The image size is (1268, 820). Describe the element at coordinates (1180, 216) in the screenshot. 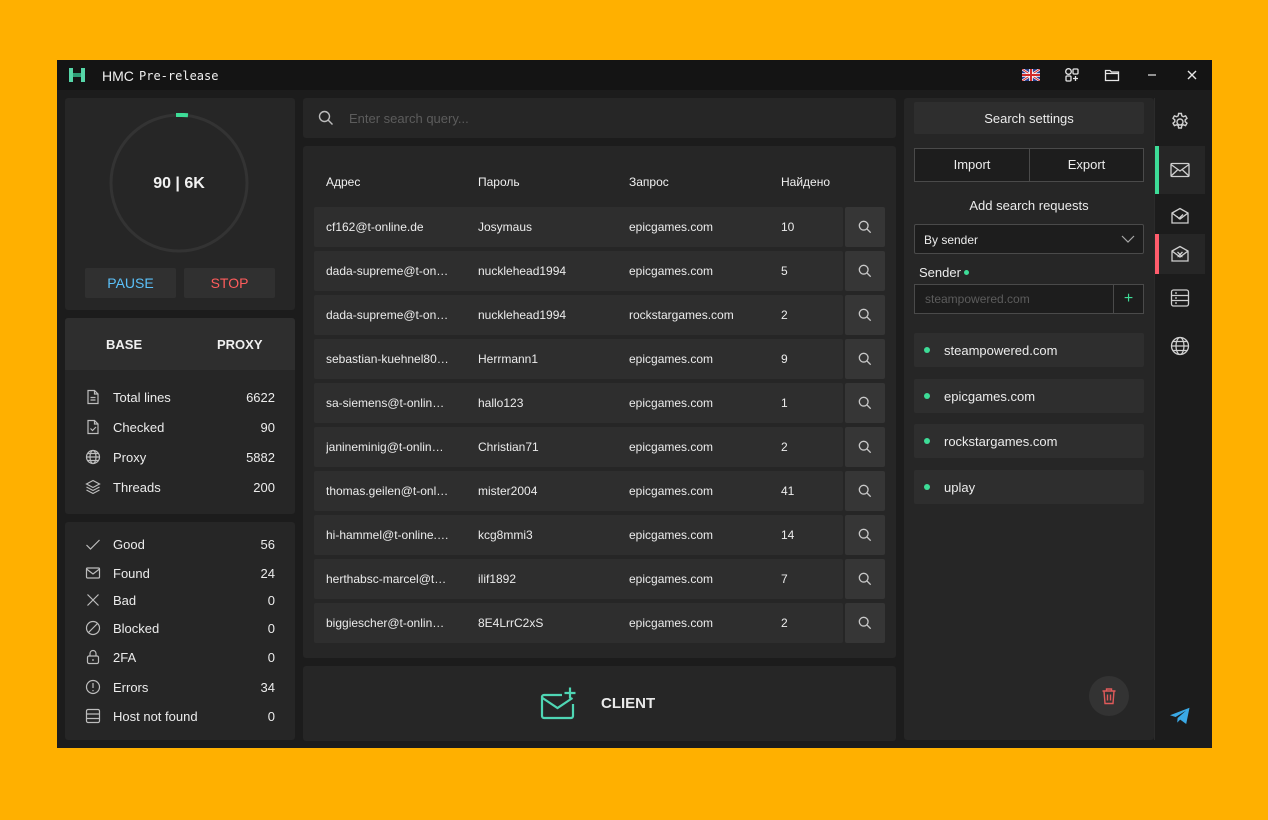

I see `sidebar-mail-good` at that location.